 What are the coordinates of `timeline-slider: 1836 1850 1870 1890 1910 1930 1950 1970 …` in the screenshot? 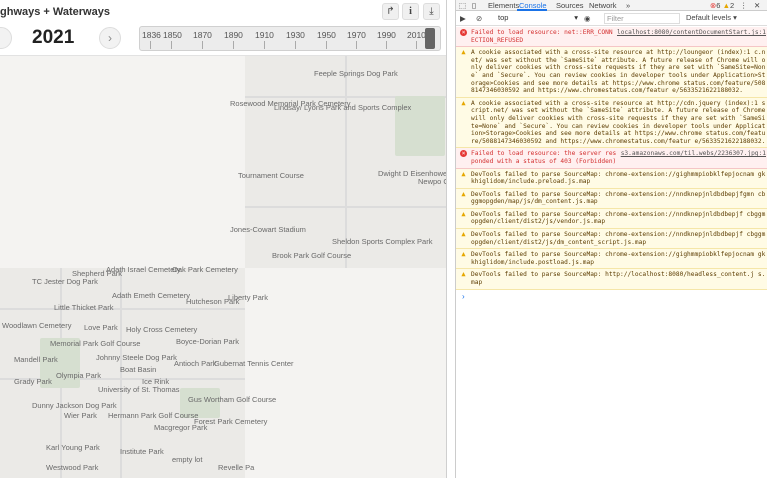 It's located at (290, 38).